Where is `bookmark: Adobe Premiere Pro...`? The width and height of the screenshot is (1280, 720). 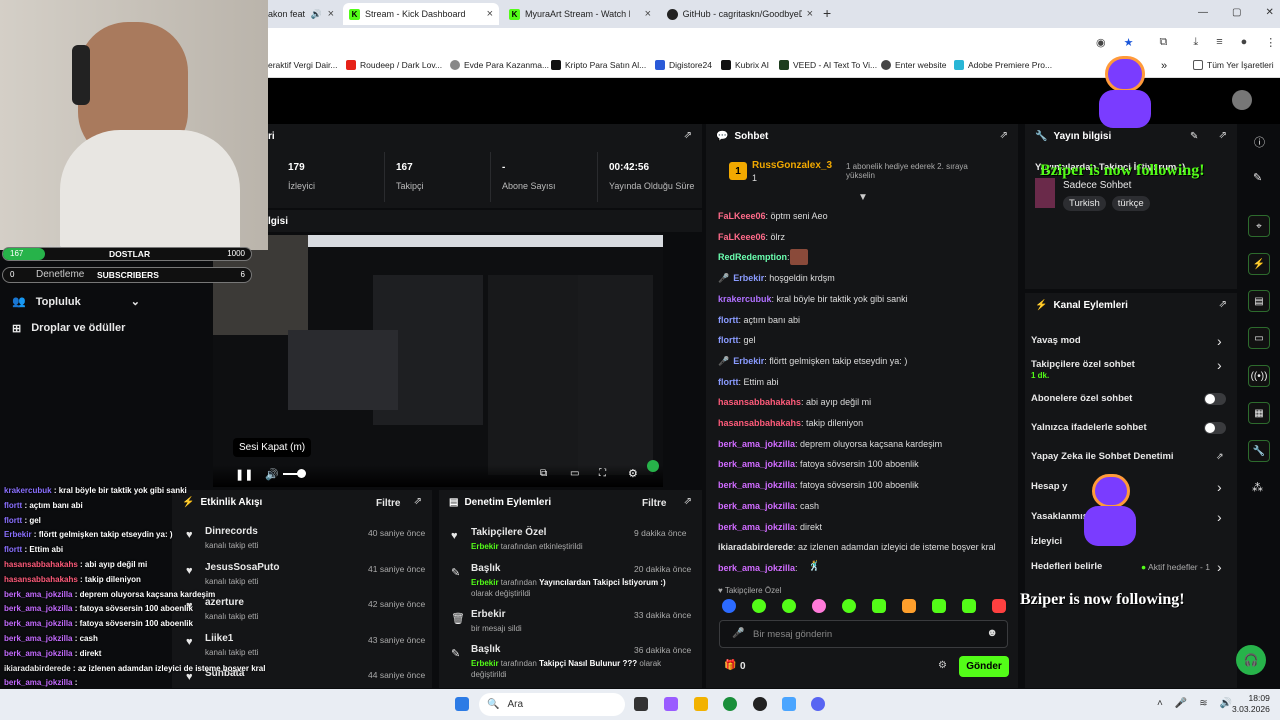
bookmark: Adobe Premiere Pro... is located at coordinates (1003, 65).